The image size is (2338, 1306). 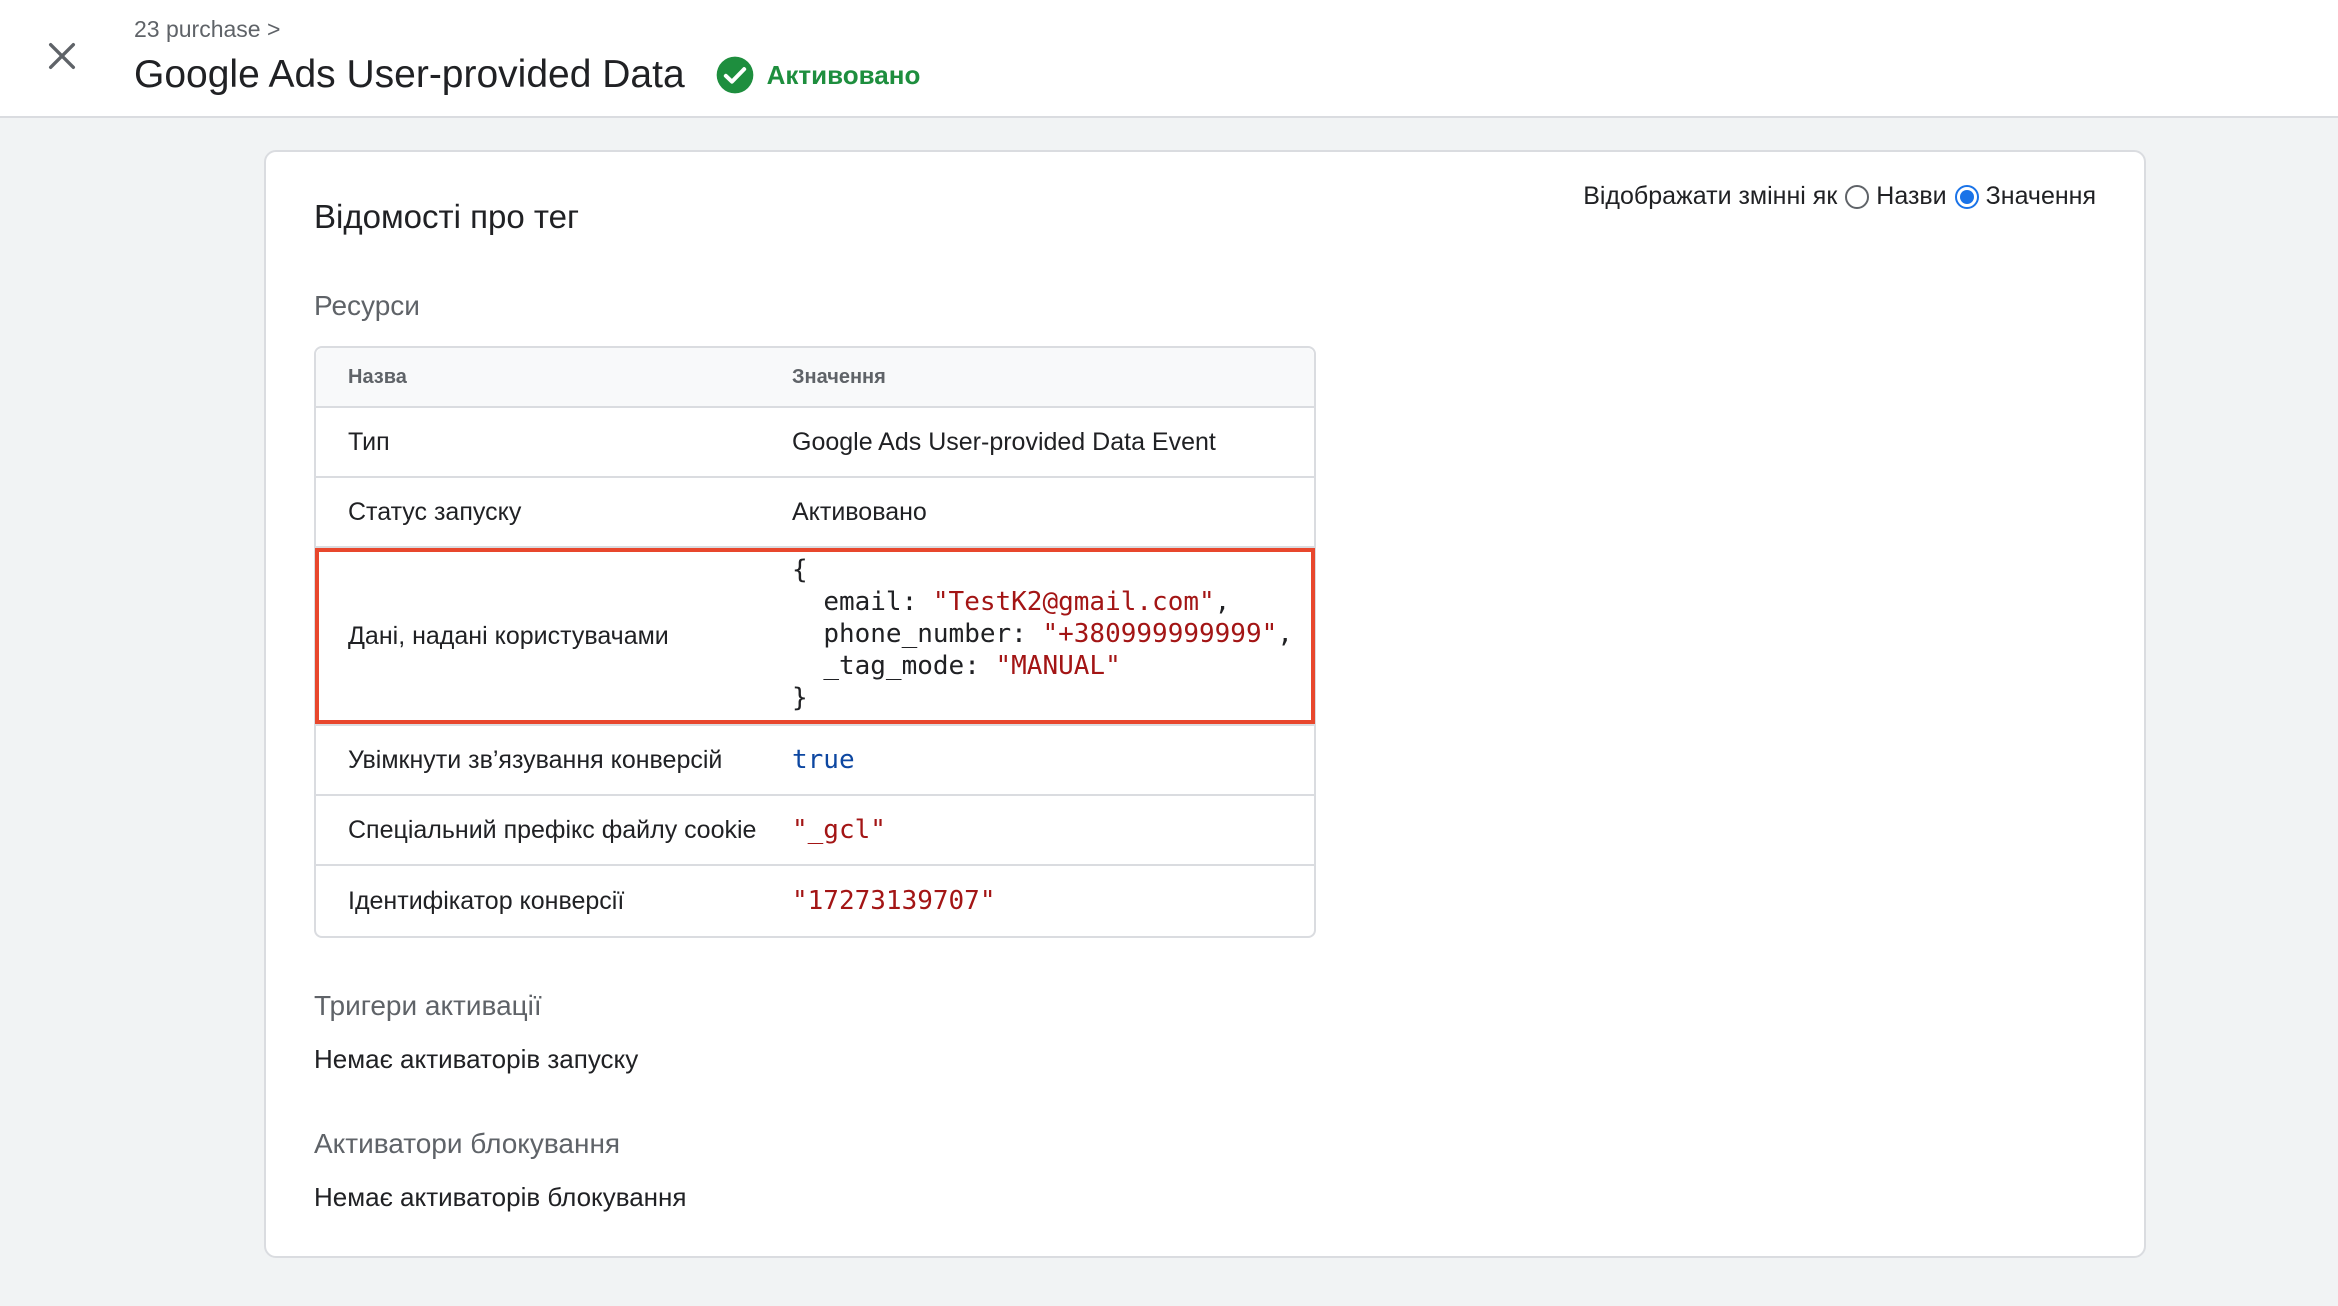 What do you see at coordinates (839, 830) in the screenshot?
I see `row-value-cookie-prefix: "_gcl"` at bounding box center [839, 830].